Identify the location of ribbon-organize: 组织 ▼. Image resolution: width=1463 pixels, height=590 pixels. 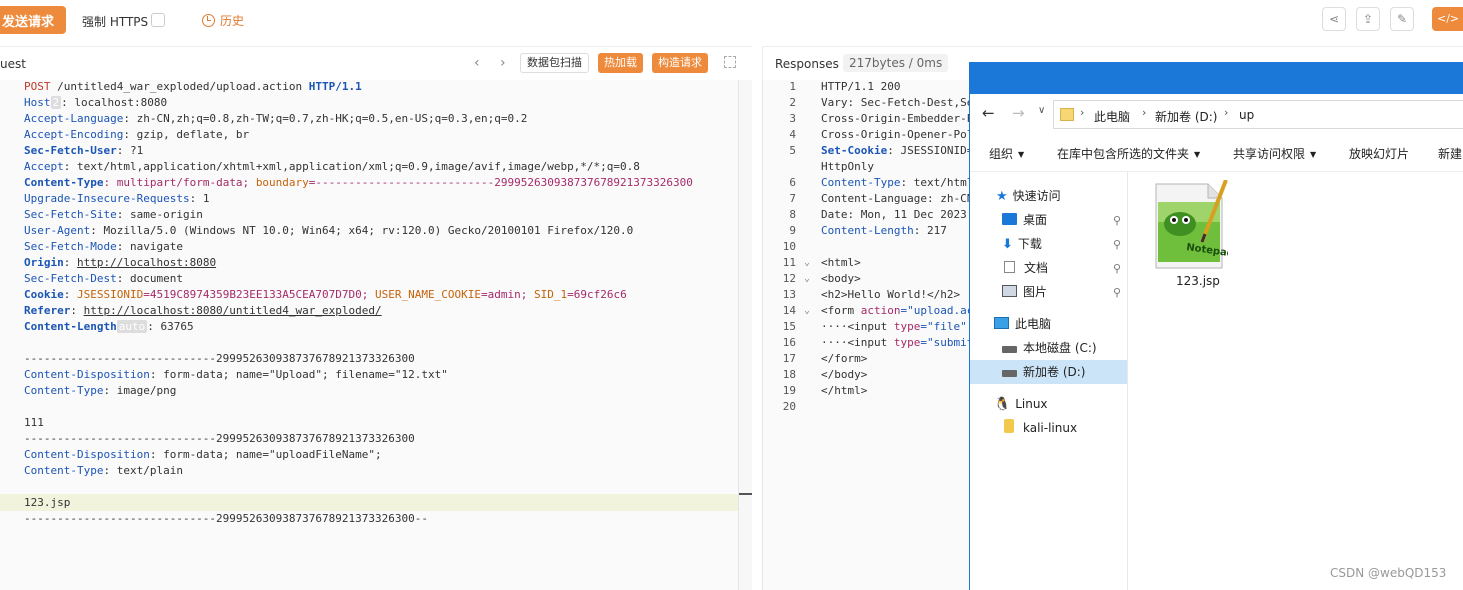
(1006, 153).